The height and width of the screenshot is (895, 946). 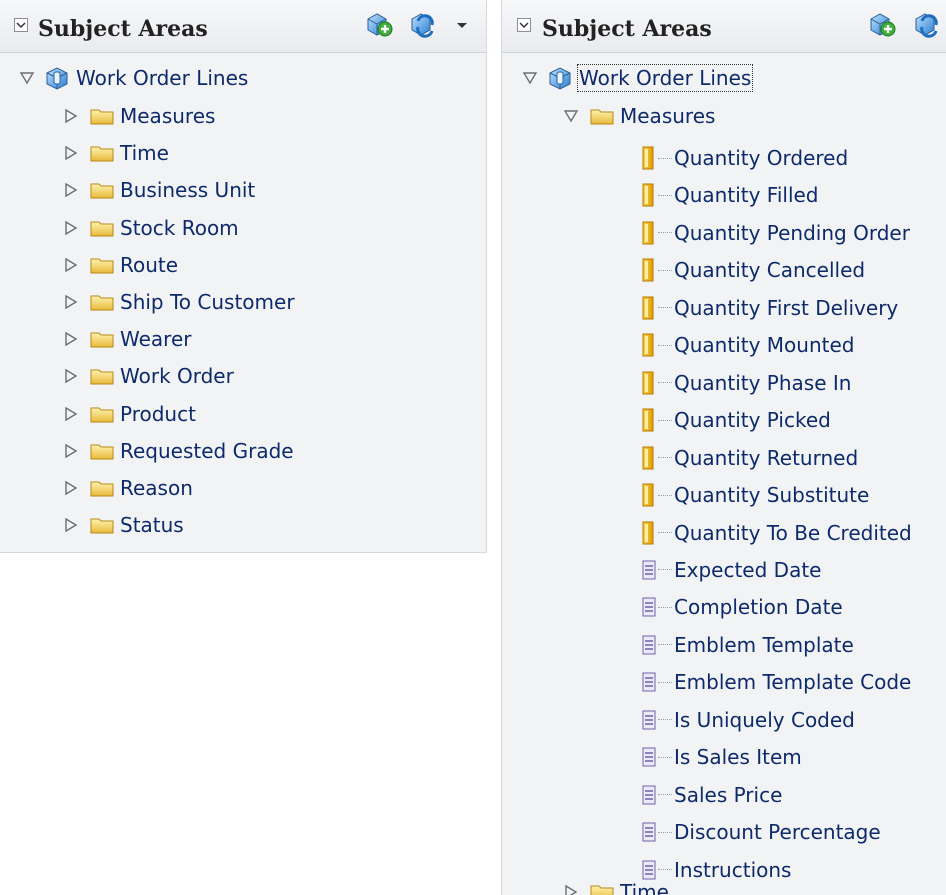 I want to click on panel-header: Subject Areas, so click(x=724, y=26).